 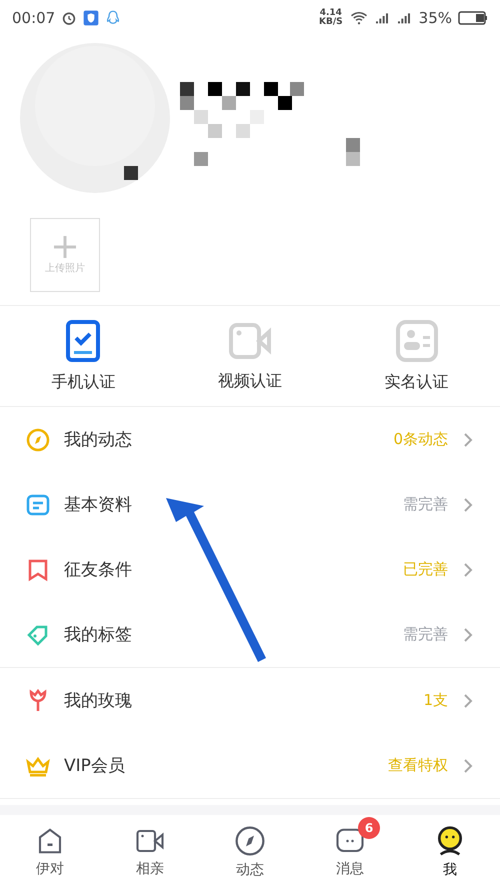 What do you see at coordinates (65, 247) in the screenshot?
I see `plus-icon` at bounding box center [65, 247].